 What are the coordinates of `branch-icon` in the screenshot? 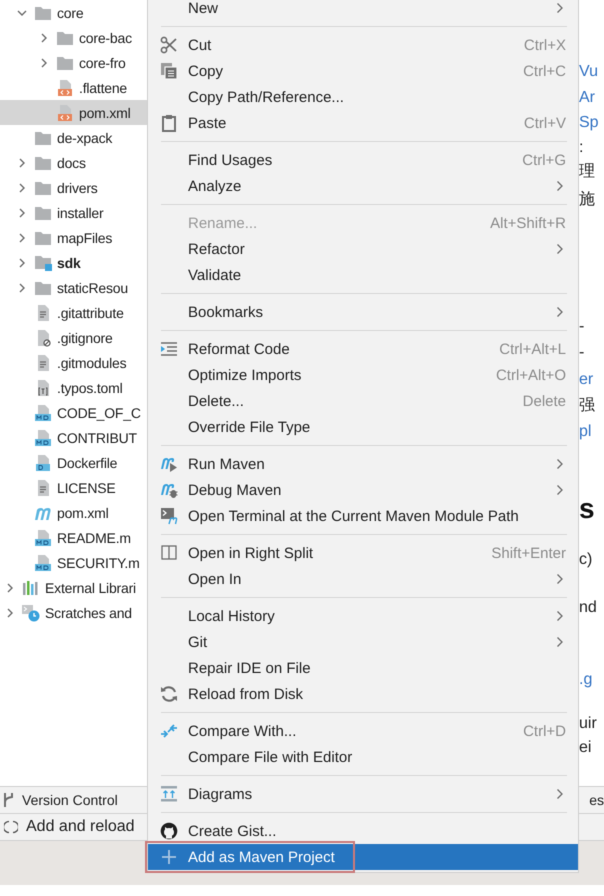 It's located at (9, 800).